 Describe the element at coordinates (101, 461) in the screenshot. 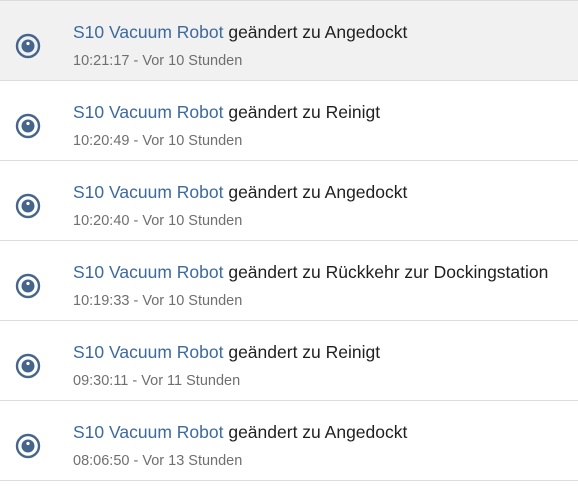

I see `entry-time: 08:06:50` at that location.